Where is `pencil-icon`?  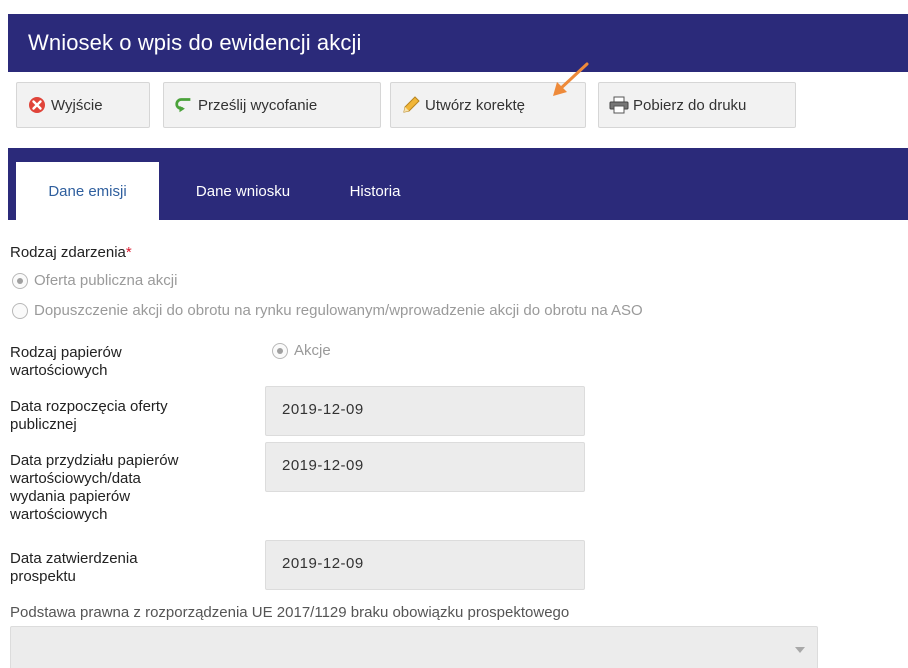 pencil-icon is located at coordinates (411, 105).